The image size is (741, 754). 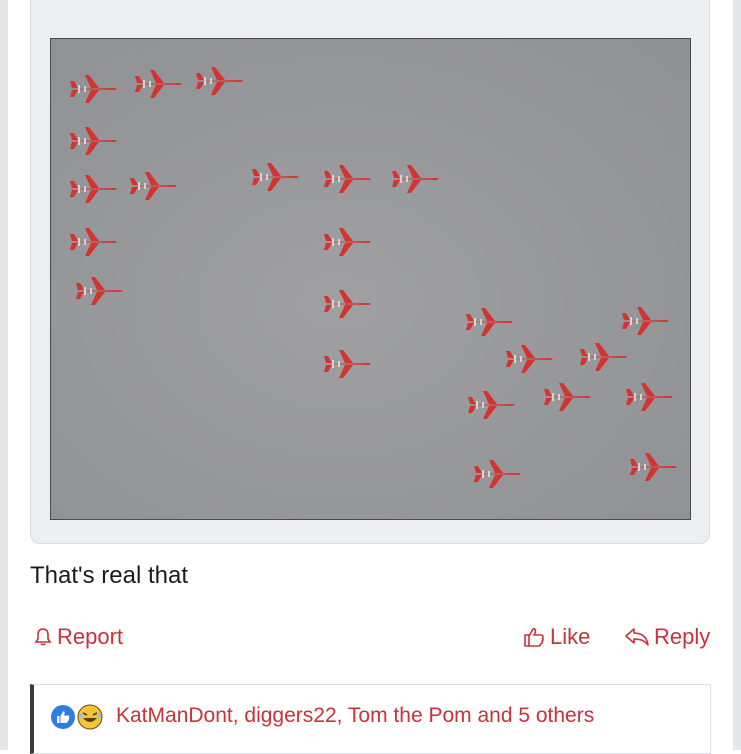 I want to click on page-edge-right, so click(x=737, y=375).